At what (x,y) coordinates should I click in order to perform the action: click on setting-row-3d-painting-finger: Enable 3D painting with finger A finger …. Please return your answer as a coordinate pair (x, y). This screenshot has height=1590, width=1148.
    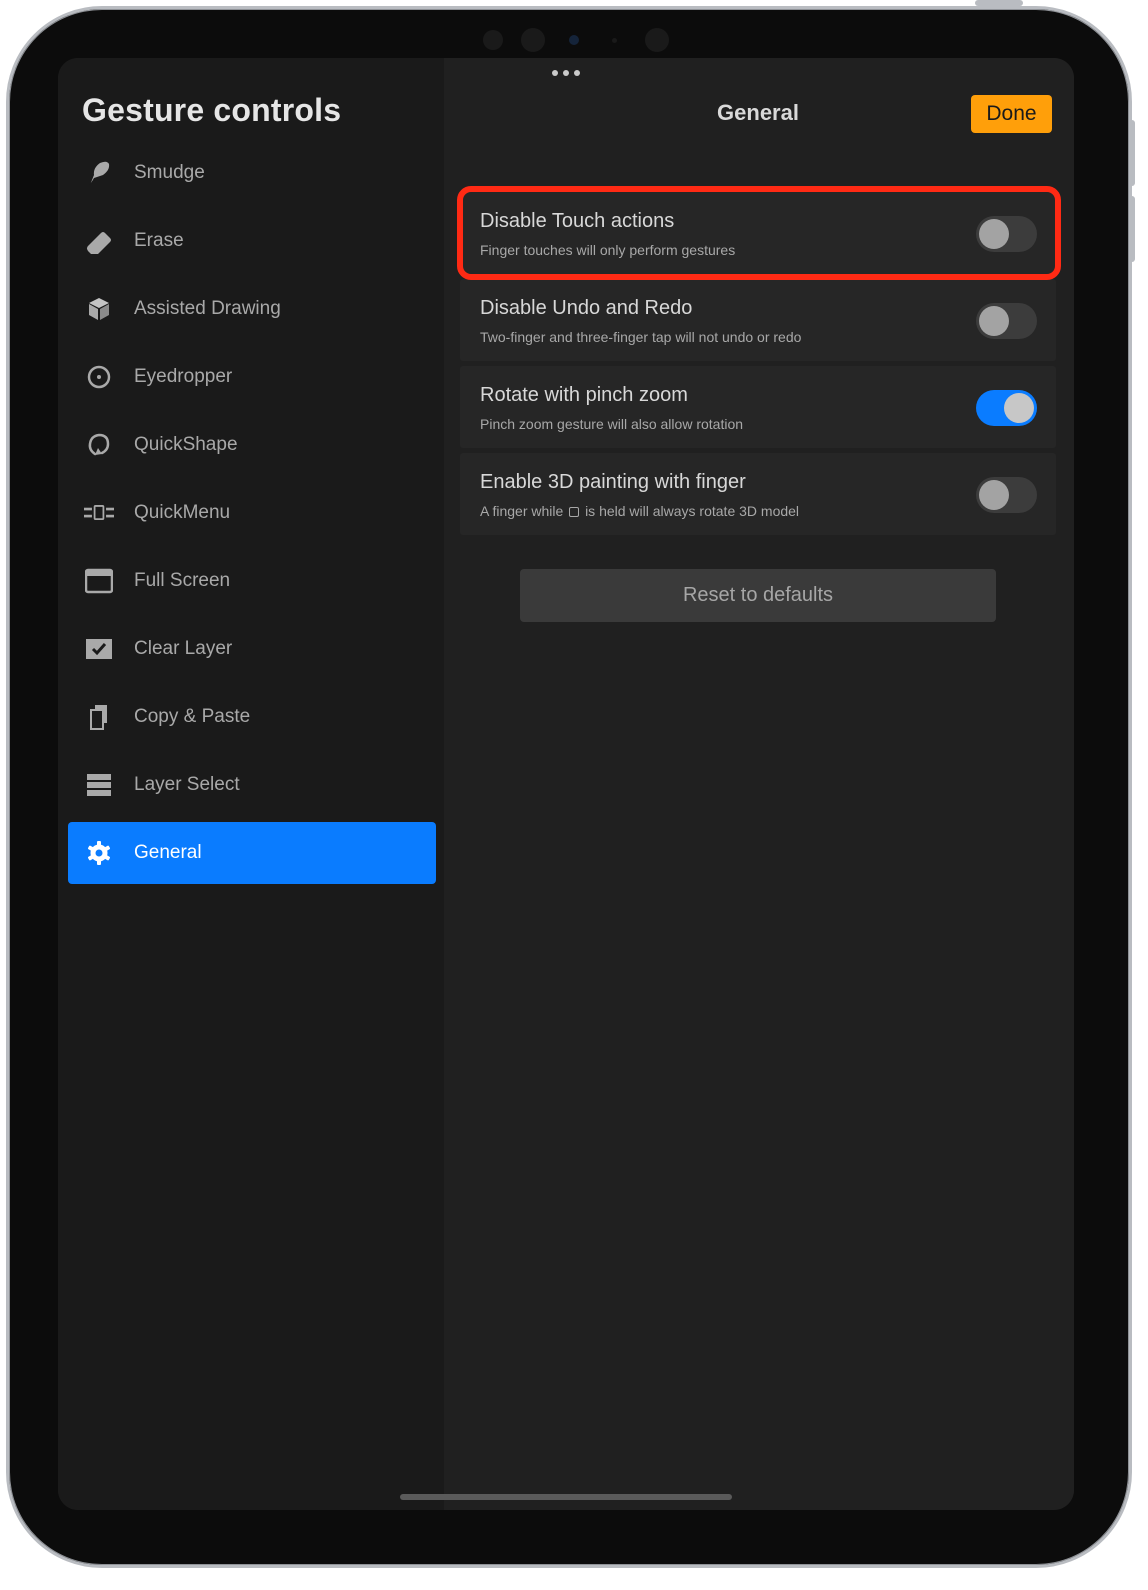
    Looking at the image, I should click on (758, 494).